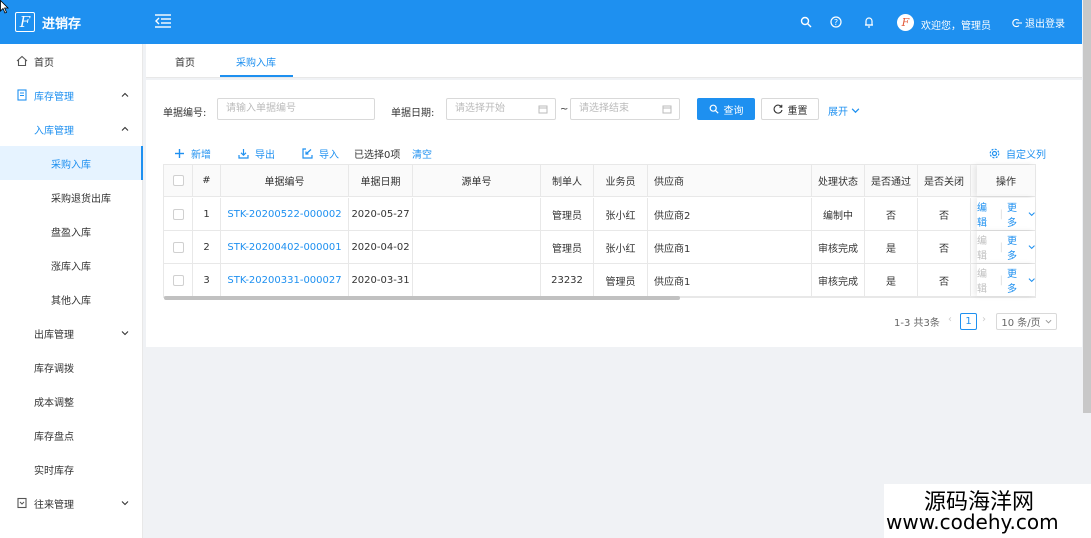 This screenshot has width=1091, height=538. Describe the element at coordinates (71, 469) in the screenshot. I see `sidebar-item-realtime-stock: 实时库存` at that location.